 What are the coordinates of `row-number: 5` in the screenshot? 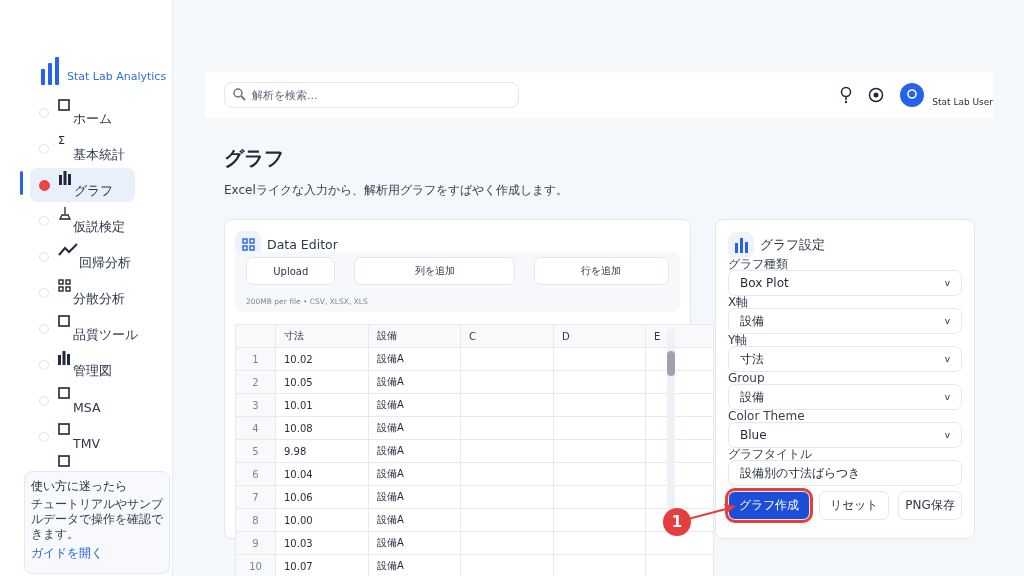 It's located at (255, 451).